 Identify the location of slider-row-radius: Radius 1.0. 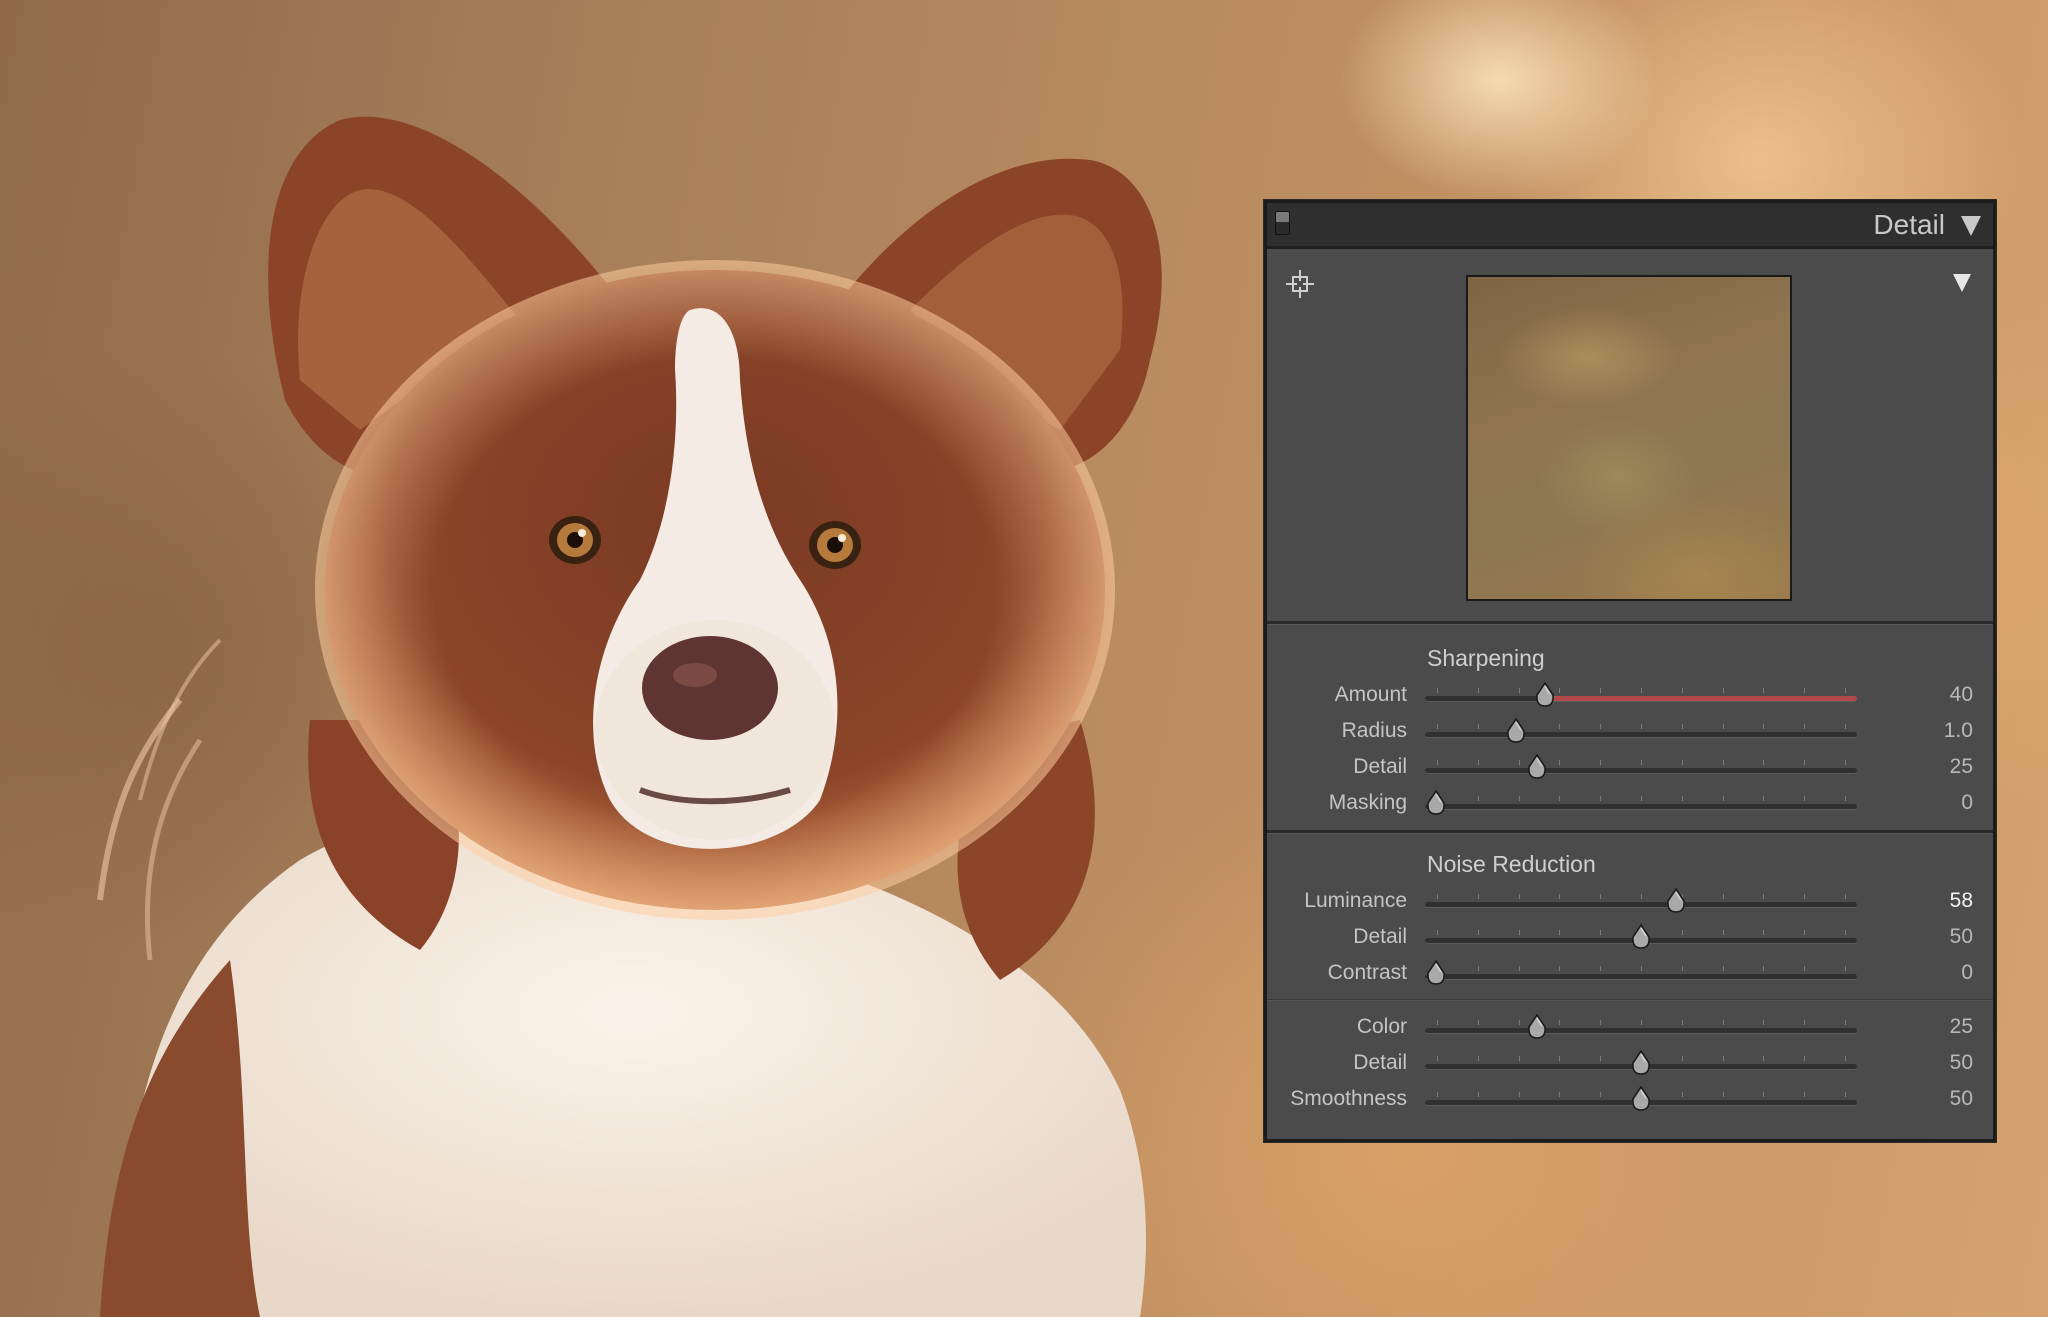
(1630, 735).